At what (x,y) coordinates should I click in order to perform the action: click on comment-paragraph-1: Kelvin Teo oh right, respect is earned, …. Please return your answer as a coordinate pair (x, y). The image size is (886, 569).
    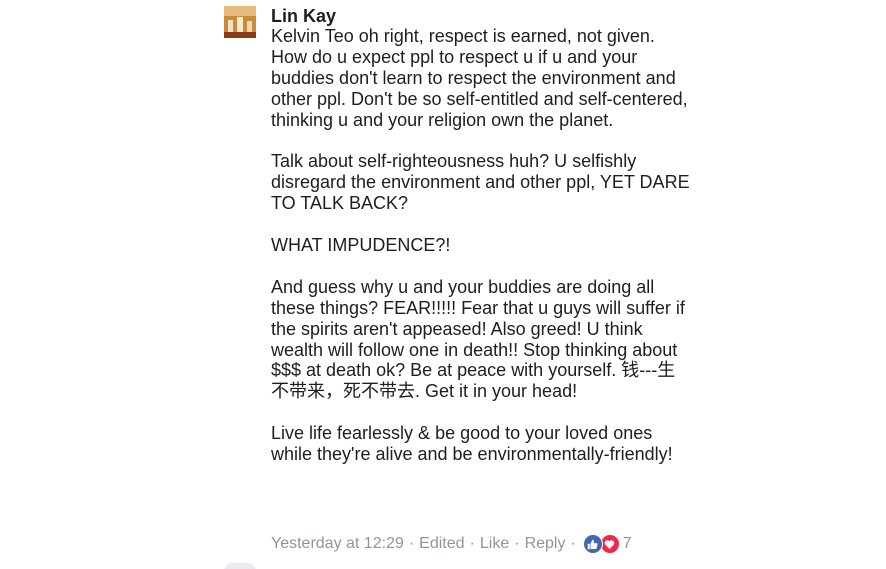
    Looking at the image, I should click on (479, 78).